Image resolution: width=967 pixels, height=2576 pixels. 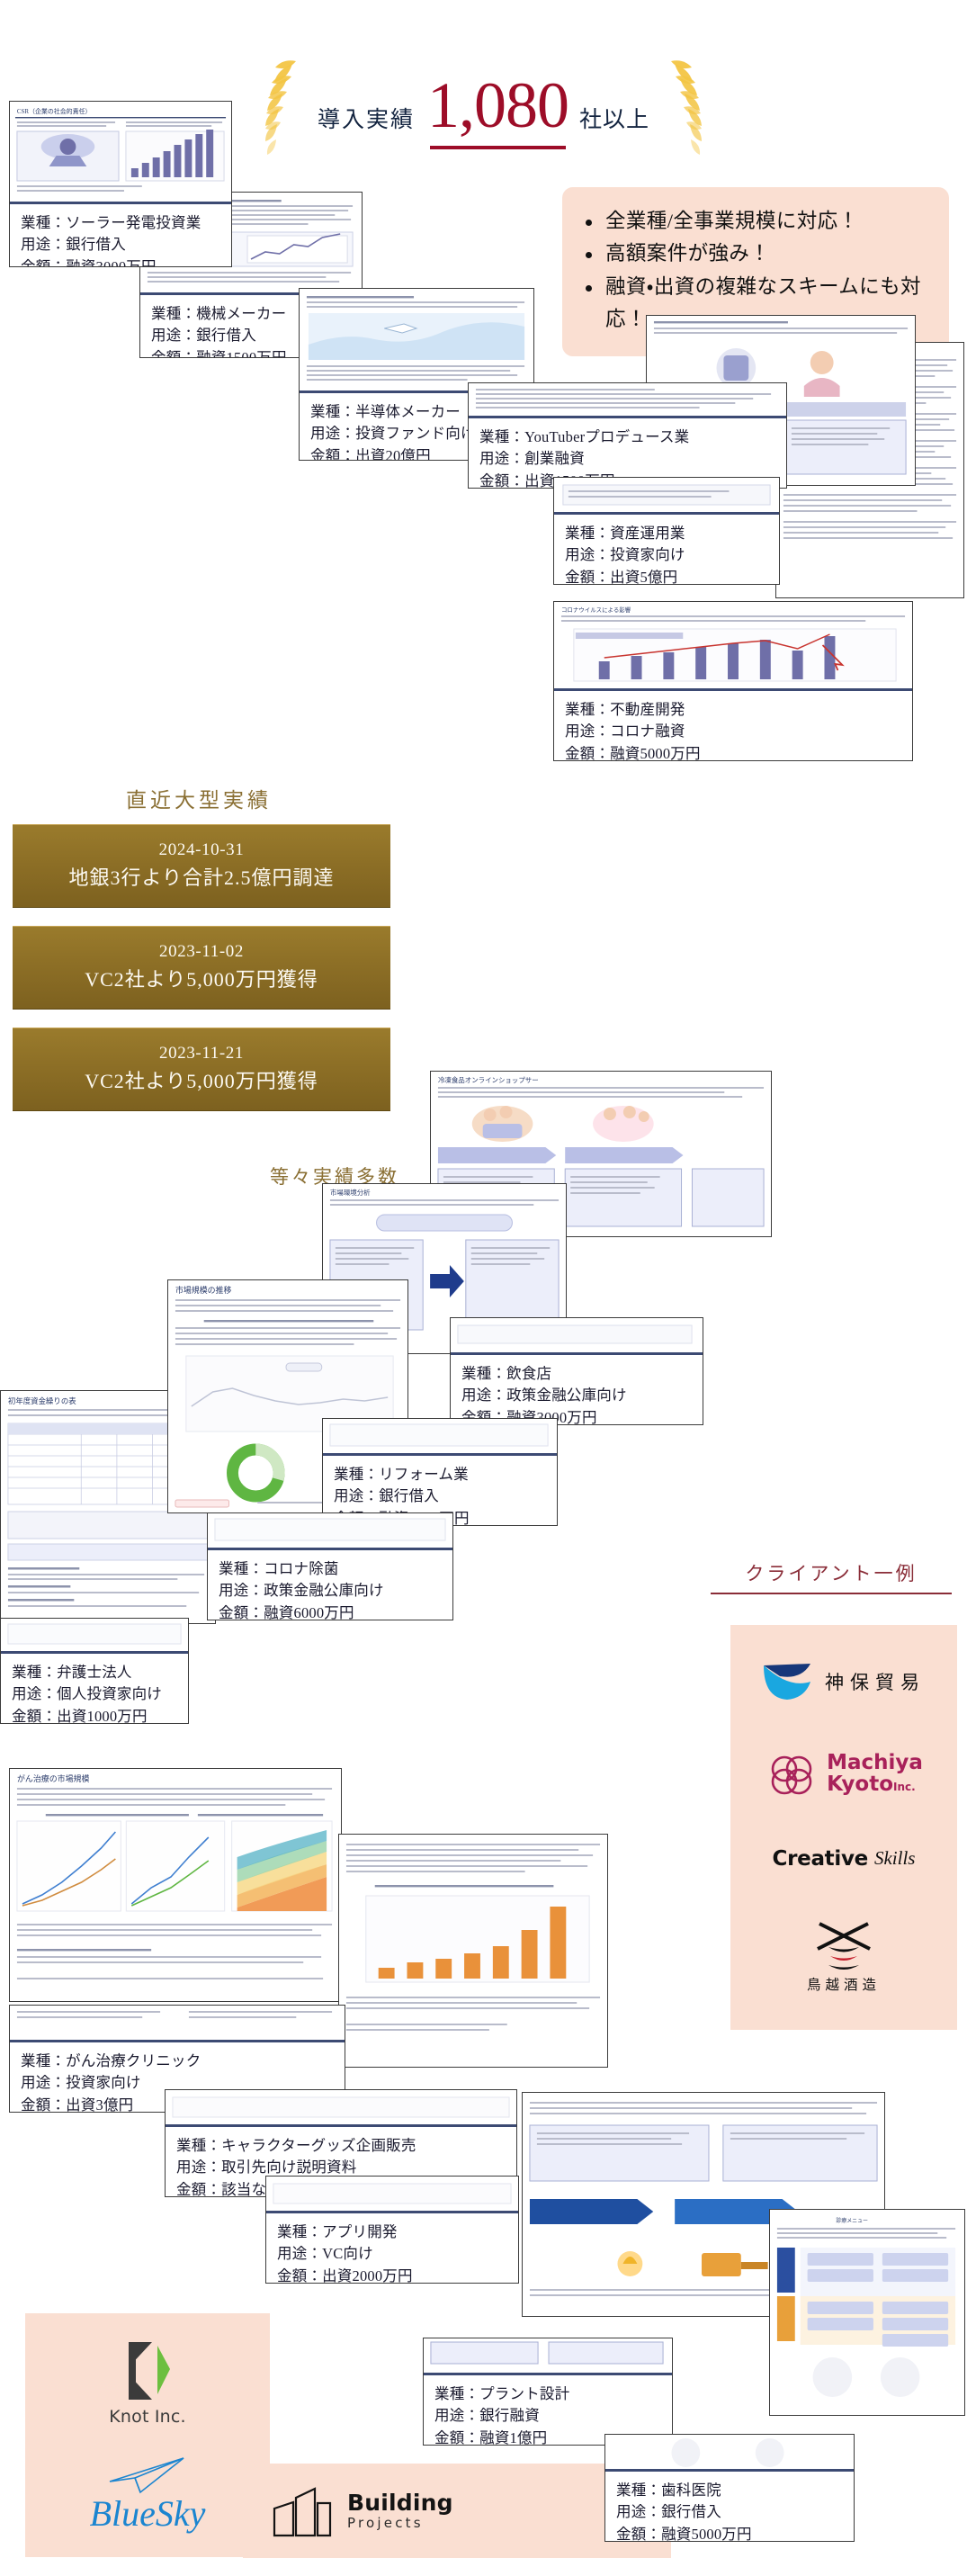 I want to click on case-card: 業種：飲食店 用途：政策金融公庫向け 金額：融資3000万円, so click(x=576, y=1371).